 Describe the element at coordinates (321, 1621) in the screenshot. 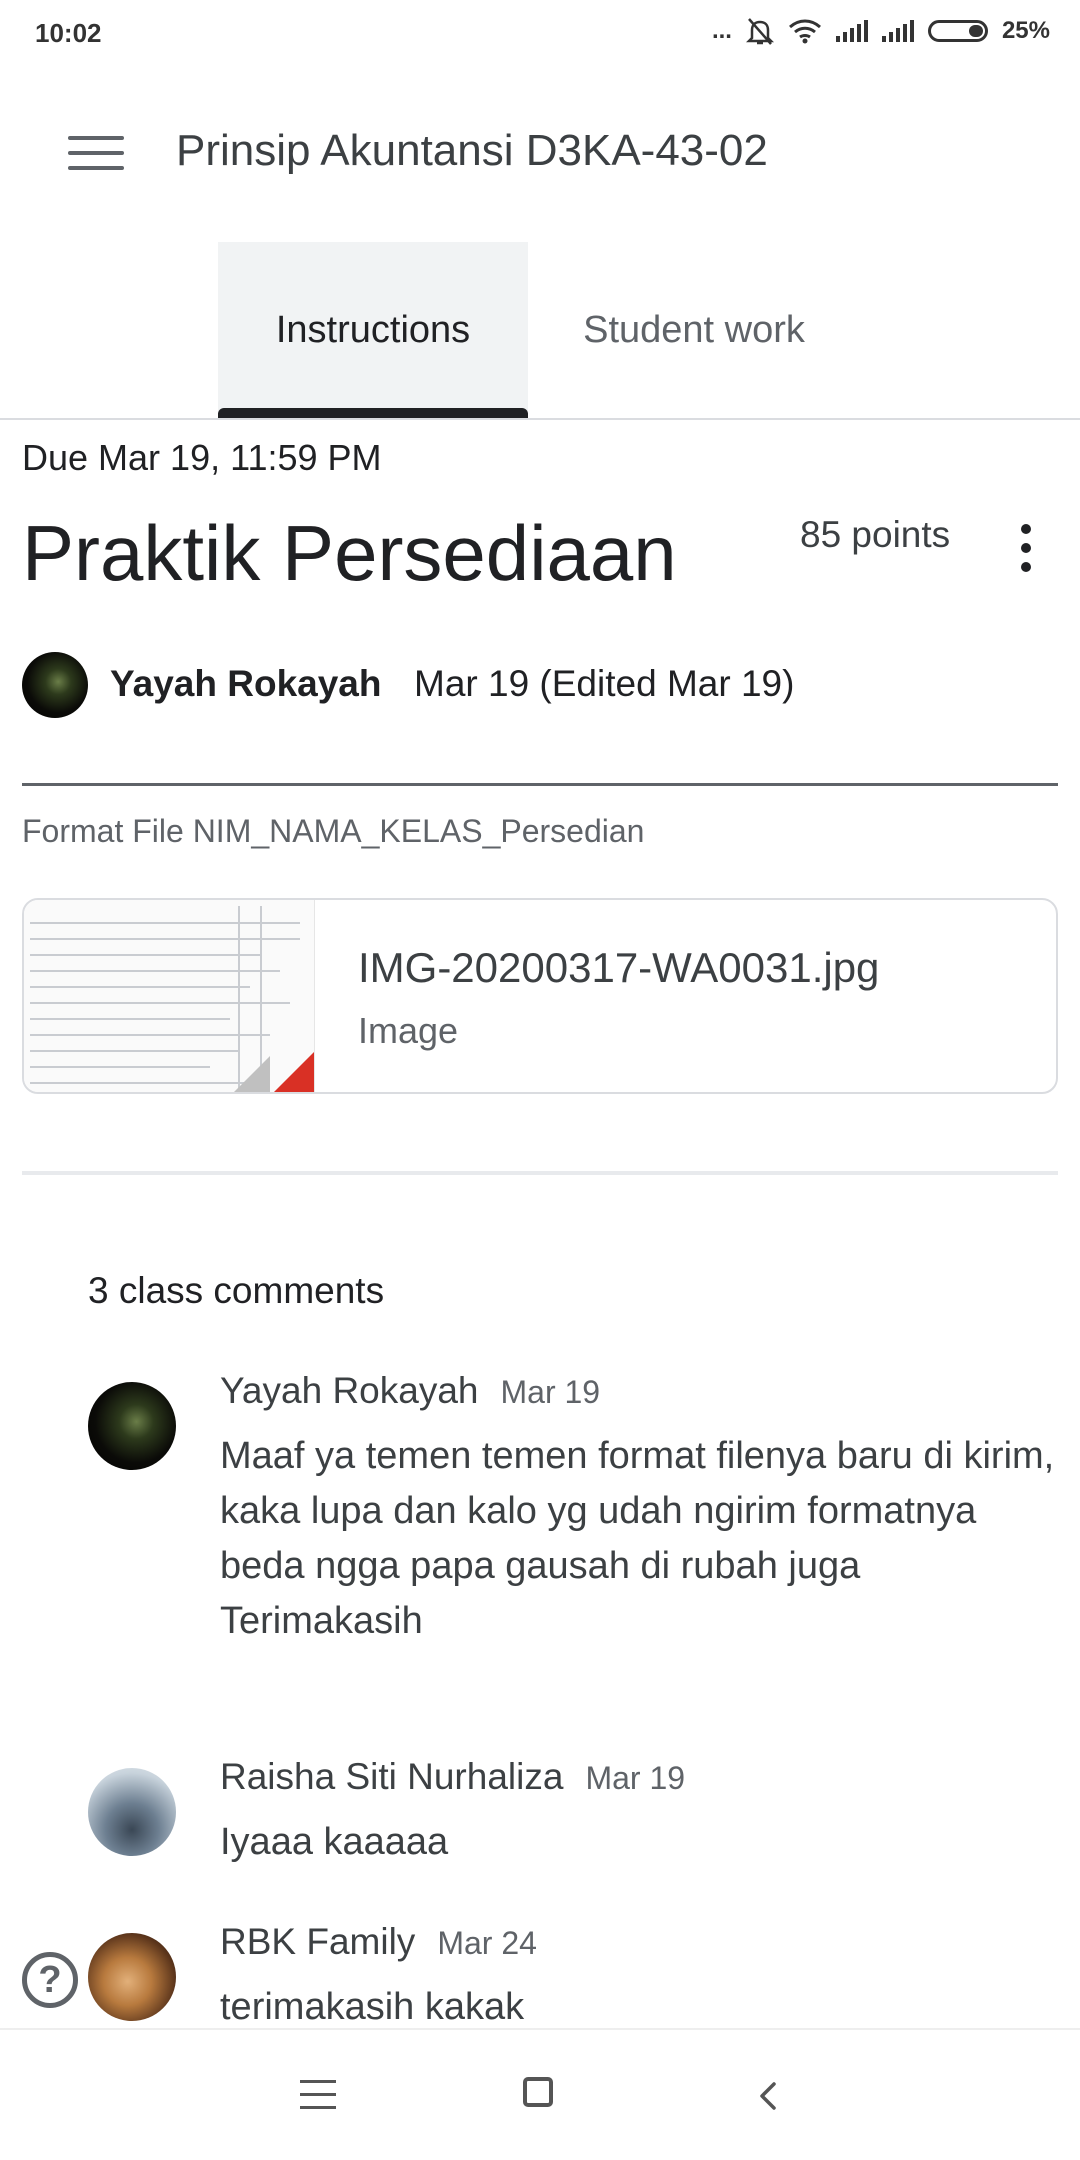

I see `comment-body-2: Terimakasih` at that location.